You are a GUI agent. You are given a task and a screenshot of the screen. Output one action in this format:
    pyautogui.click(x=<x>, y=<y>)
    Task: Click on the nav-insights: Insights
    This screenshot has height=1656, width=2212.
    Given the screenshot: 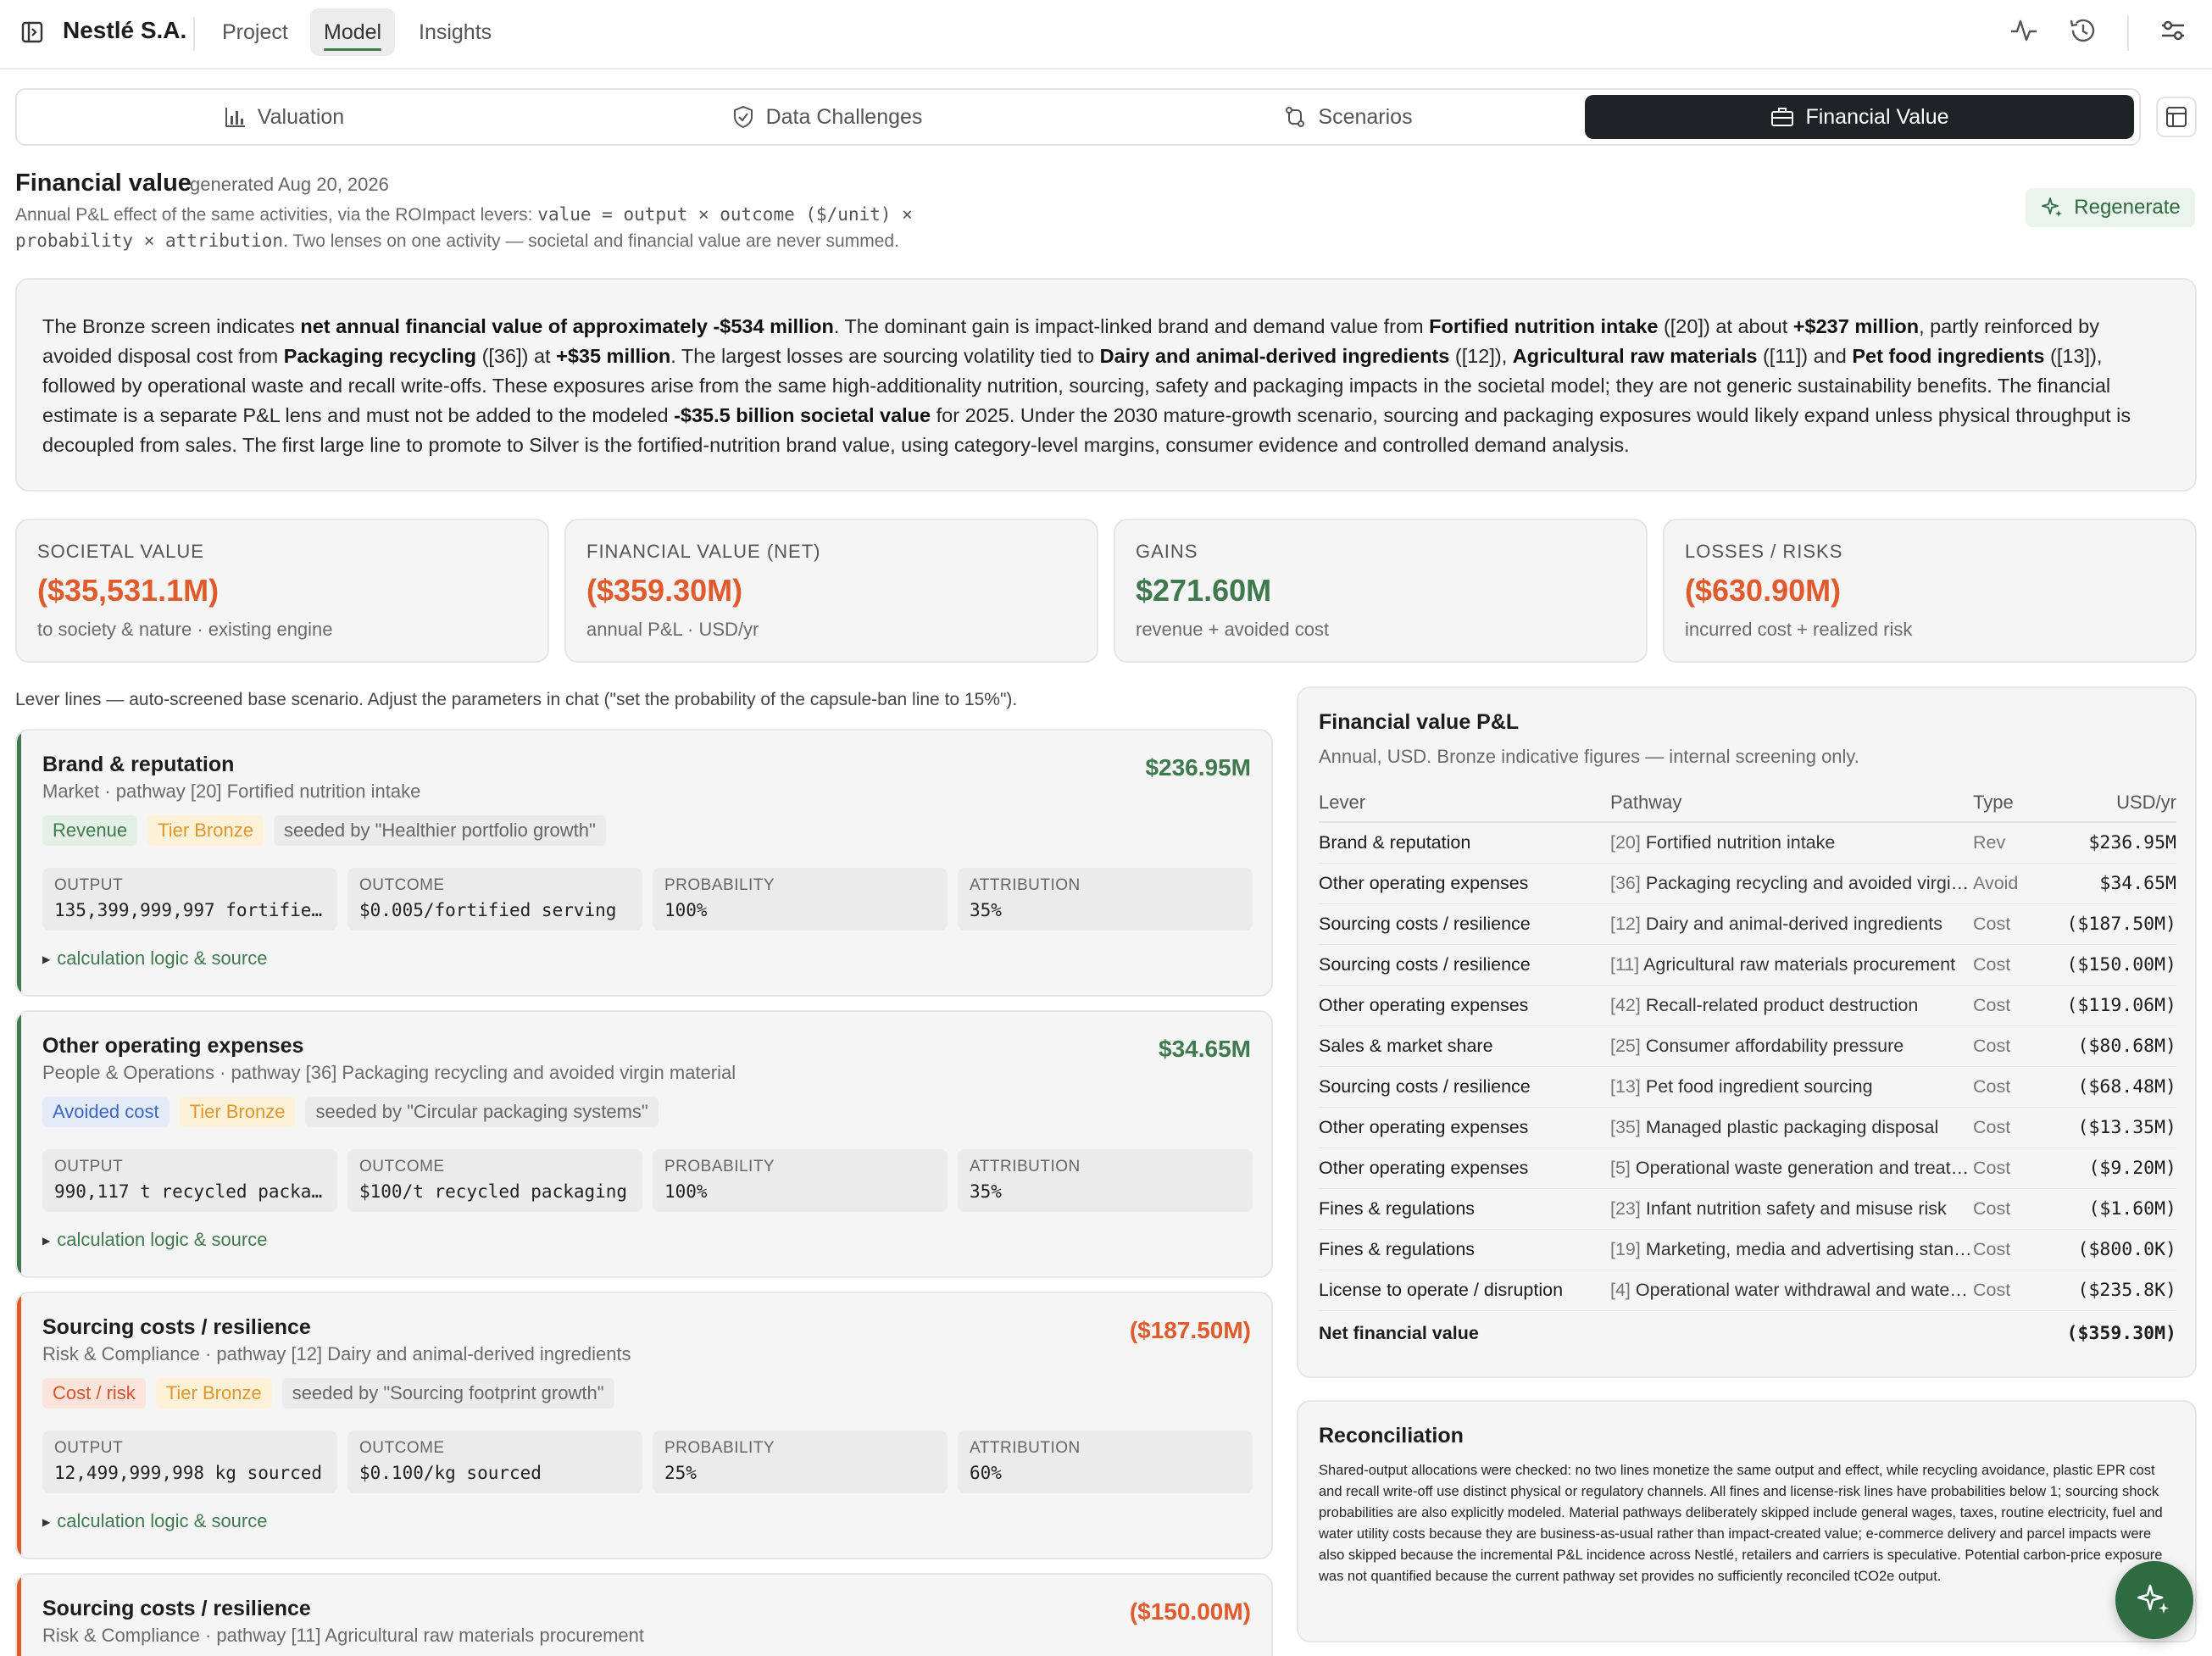 What is the action you would take?
    pyautogui.click(x=455, y=32)
    